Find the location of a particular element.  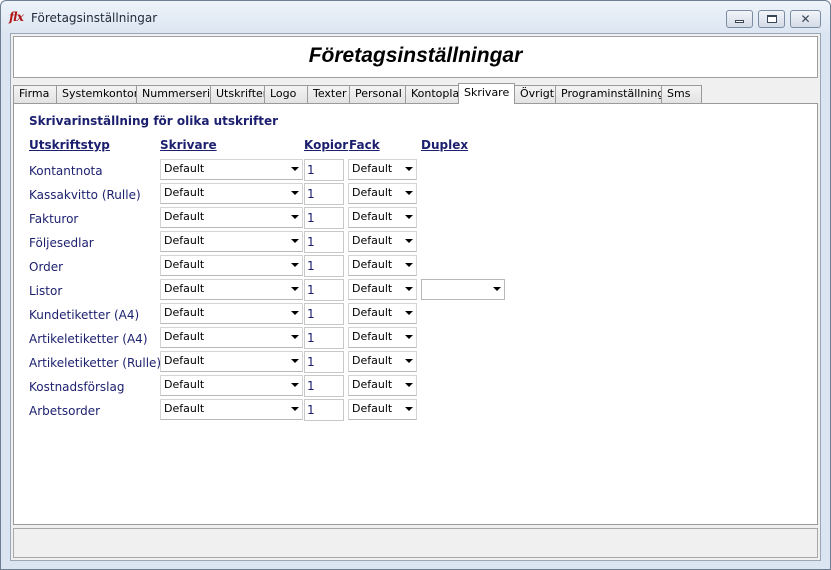

close-icon: ✕ is located at coordinates (805, 19).